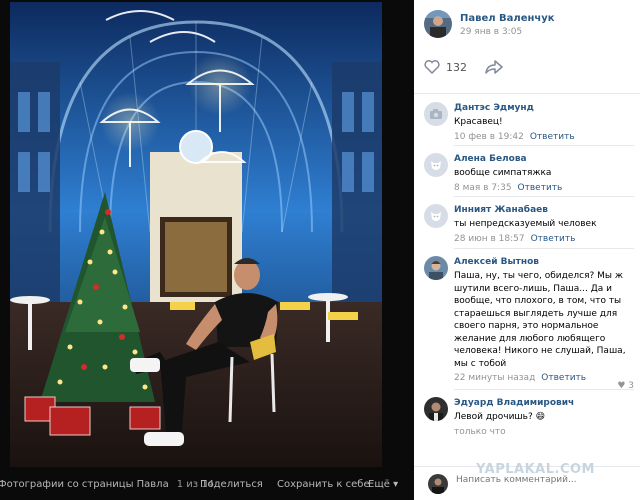  I want to click on commenter-name: Алексей Вытнов, so click(544, 262).